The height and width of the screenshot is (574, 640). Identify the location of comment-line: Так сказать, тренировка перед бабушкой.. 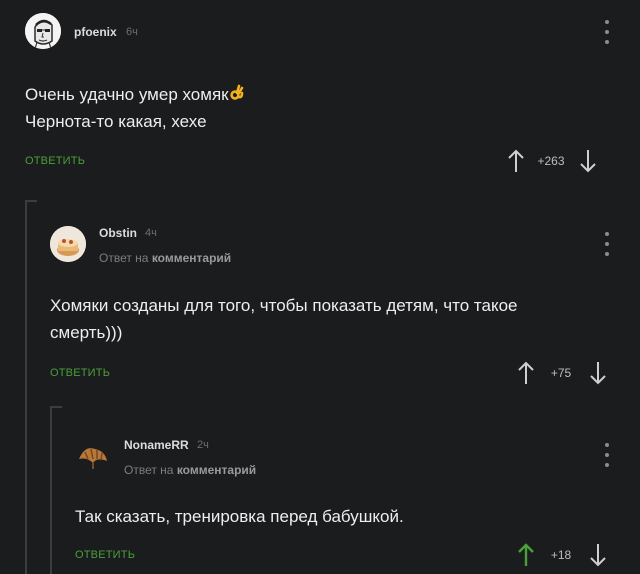
(239, 516).